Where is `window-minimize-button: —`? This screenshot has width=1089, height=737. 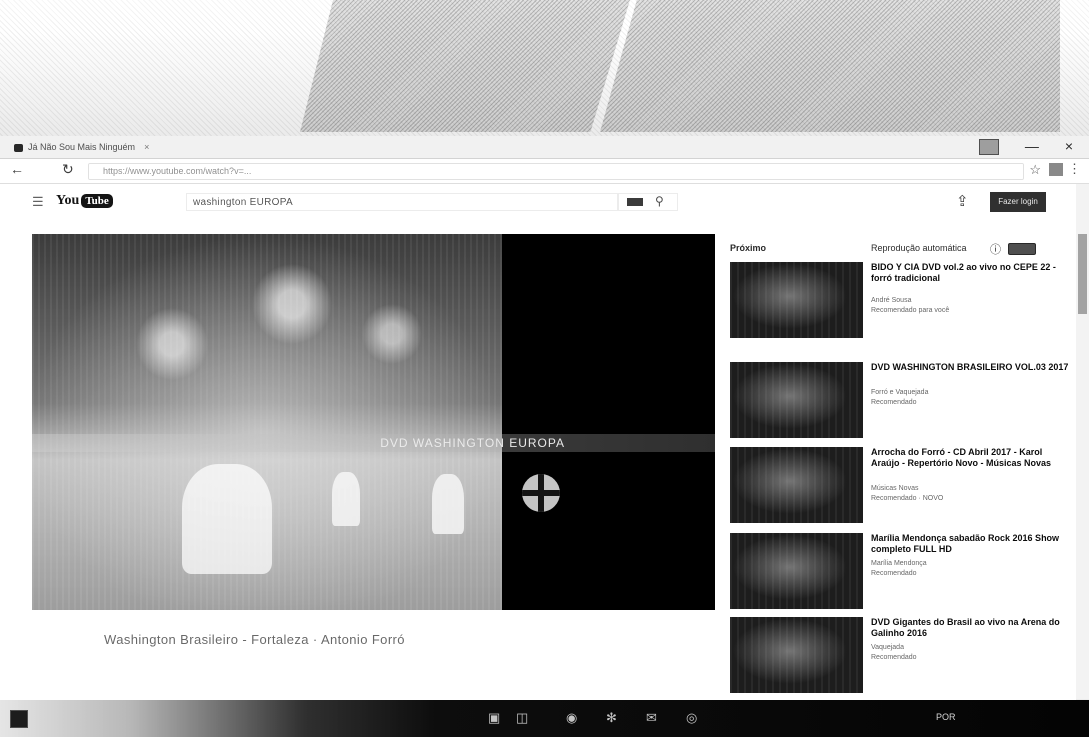
window-minimize-button: — is located at coordinates (1032, 146).